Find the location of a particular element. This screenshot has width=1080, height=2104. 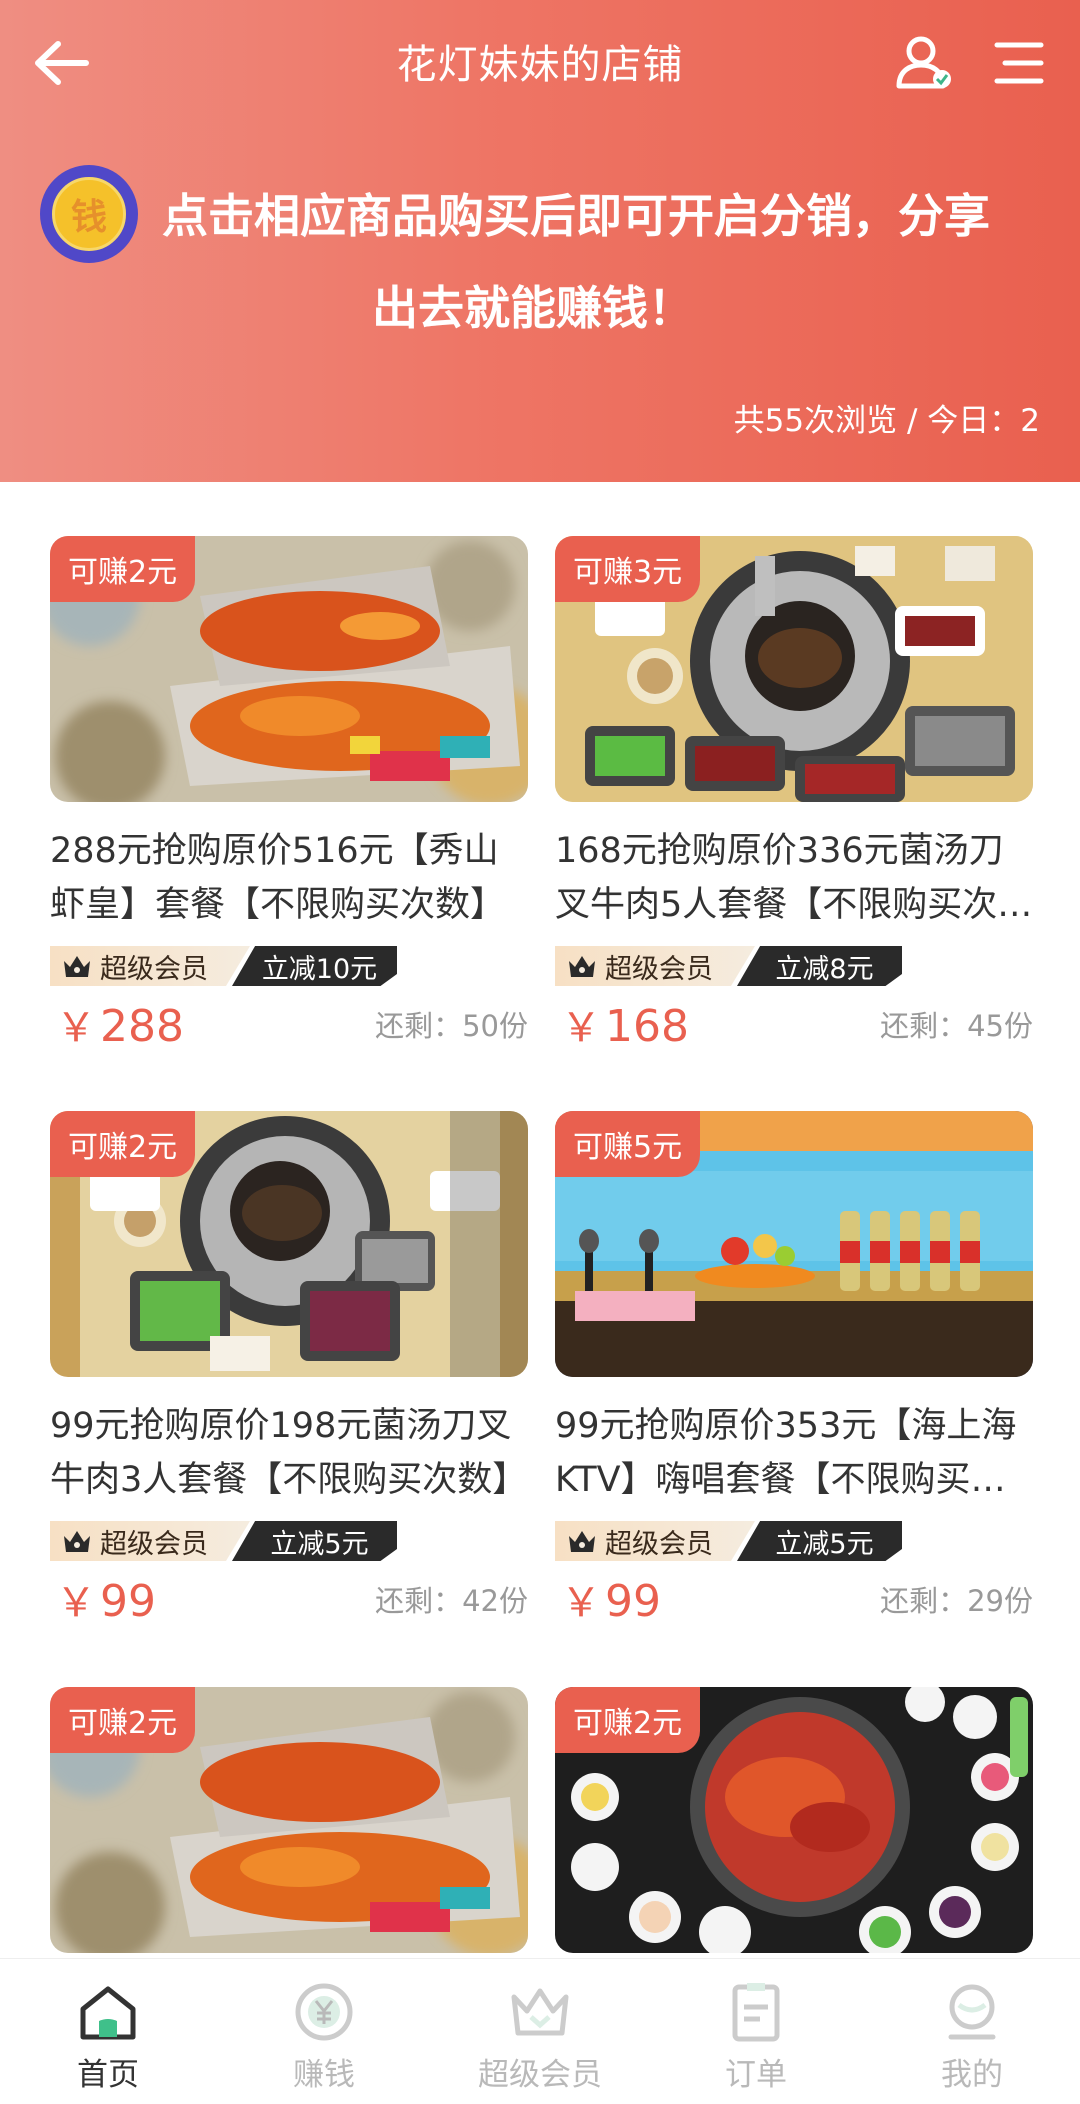

menu-icon is located at coordinates (1019, 63).